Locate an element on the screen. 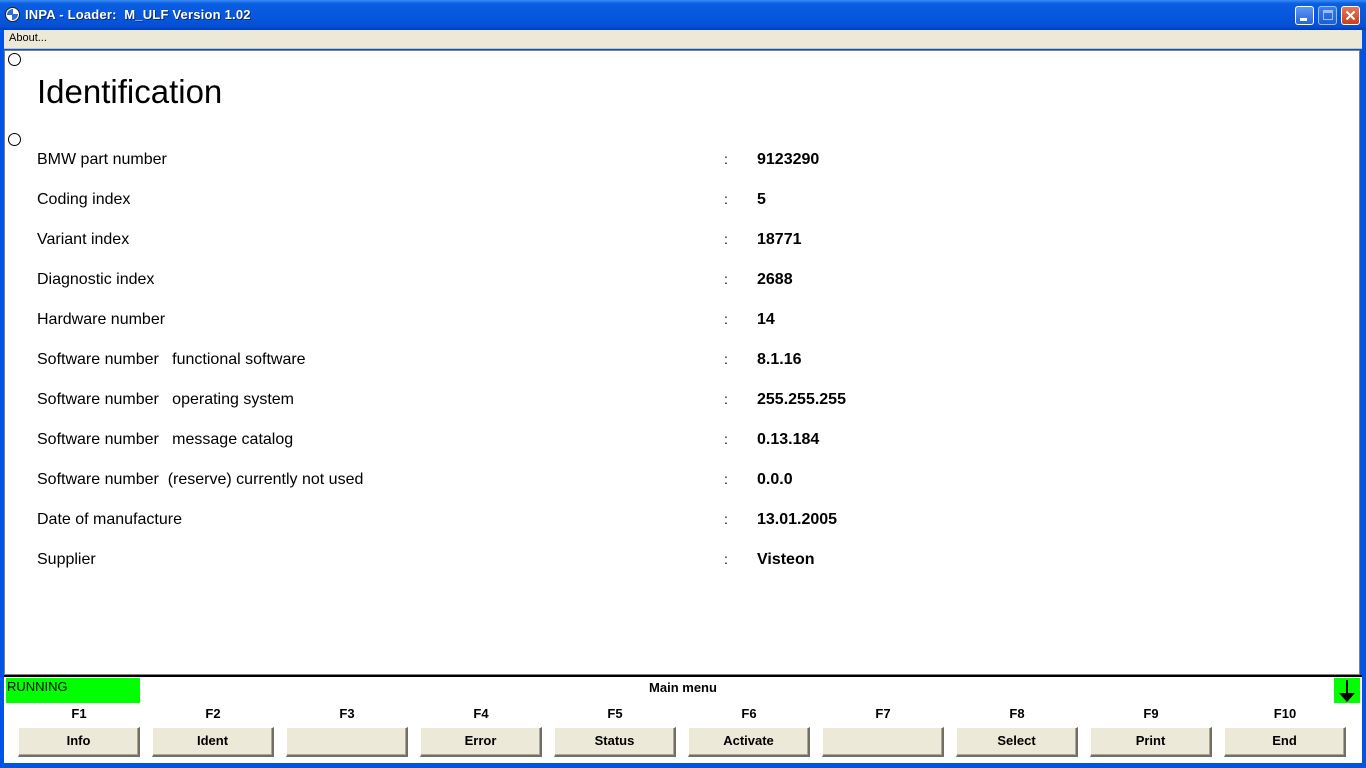  function-key-button-f1: Info is located at coordinates (79, 742).